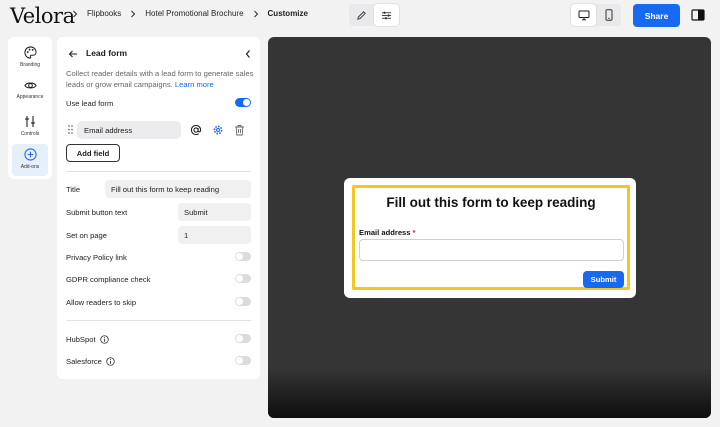 The image size is (720, 427). I want to click on rail-item-branding: Branding, so click(30, 58).